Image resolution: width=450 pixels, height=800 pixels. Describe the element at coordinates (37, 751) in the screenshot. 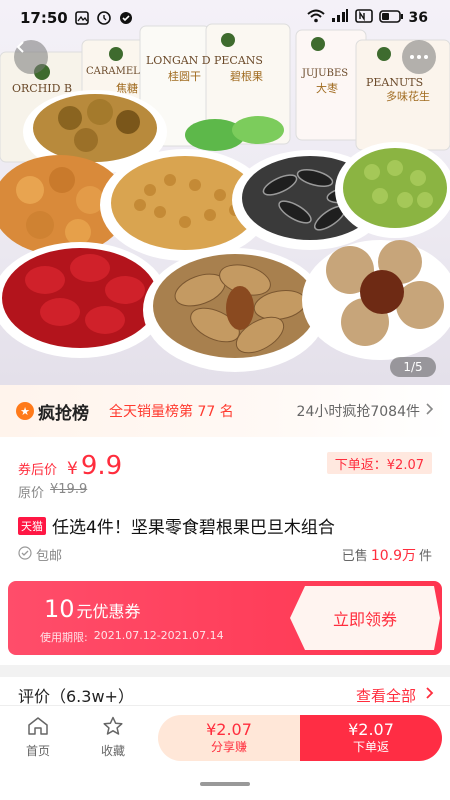

I see `home-tab-label: 首页` at that location.